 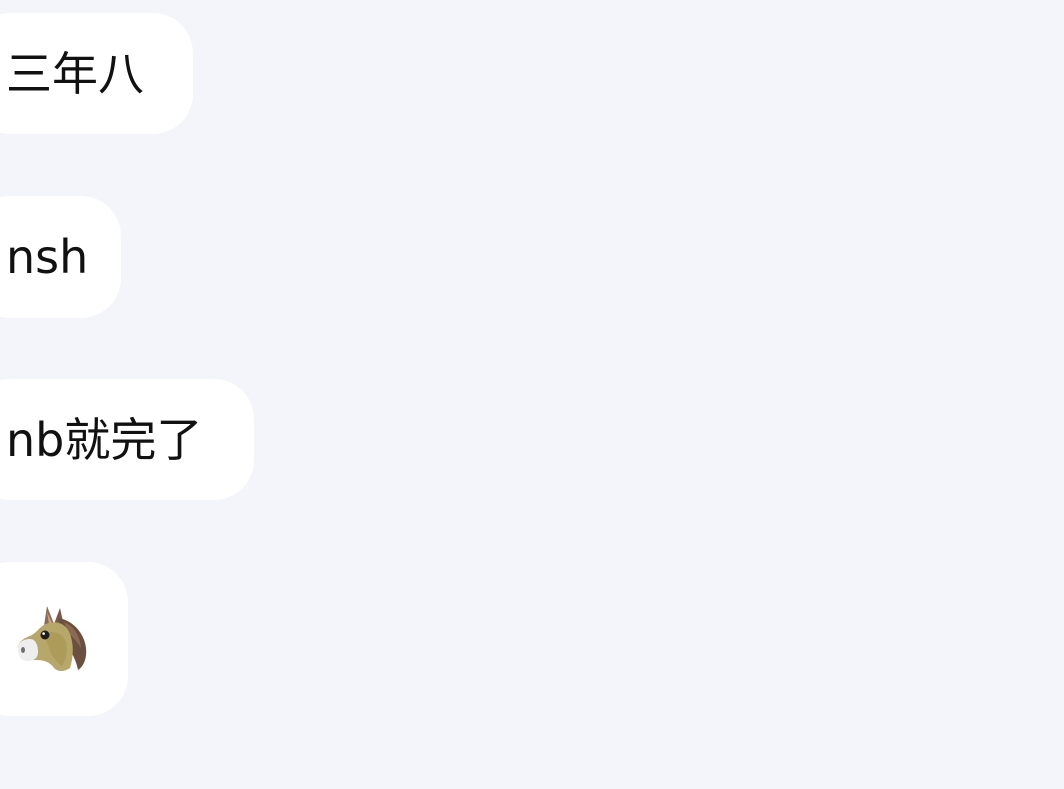 What do you see at coordinates (75, 73) in the screenshot?
I see `message-text: 三年八` at bounding box center [75, 73].